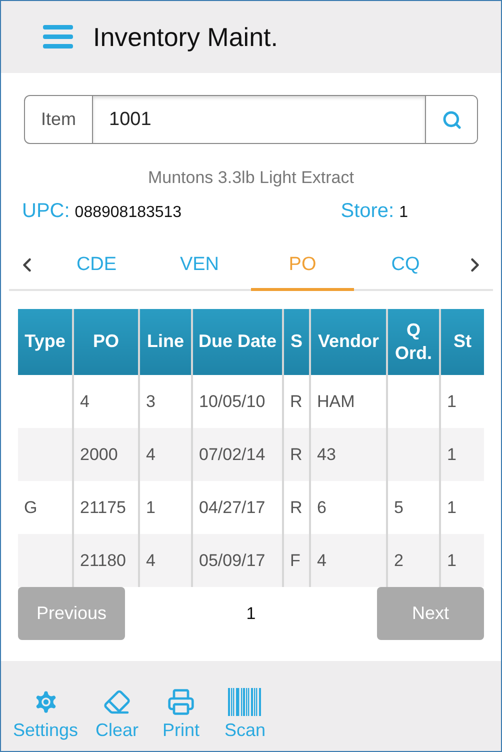  Describe the element at coordinates (237, 454) in the screenshot. I see `table-cell: 07/02/14` at that location.